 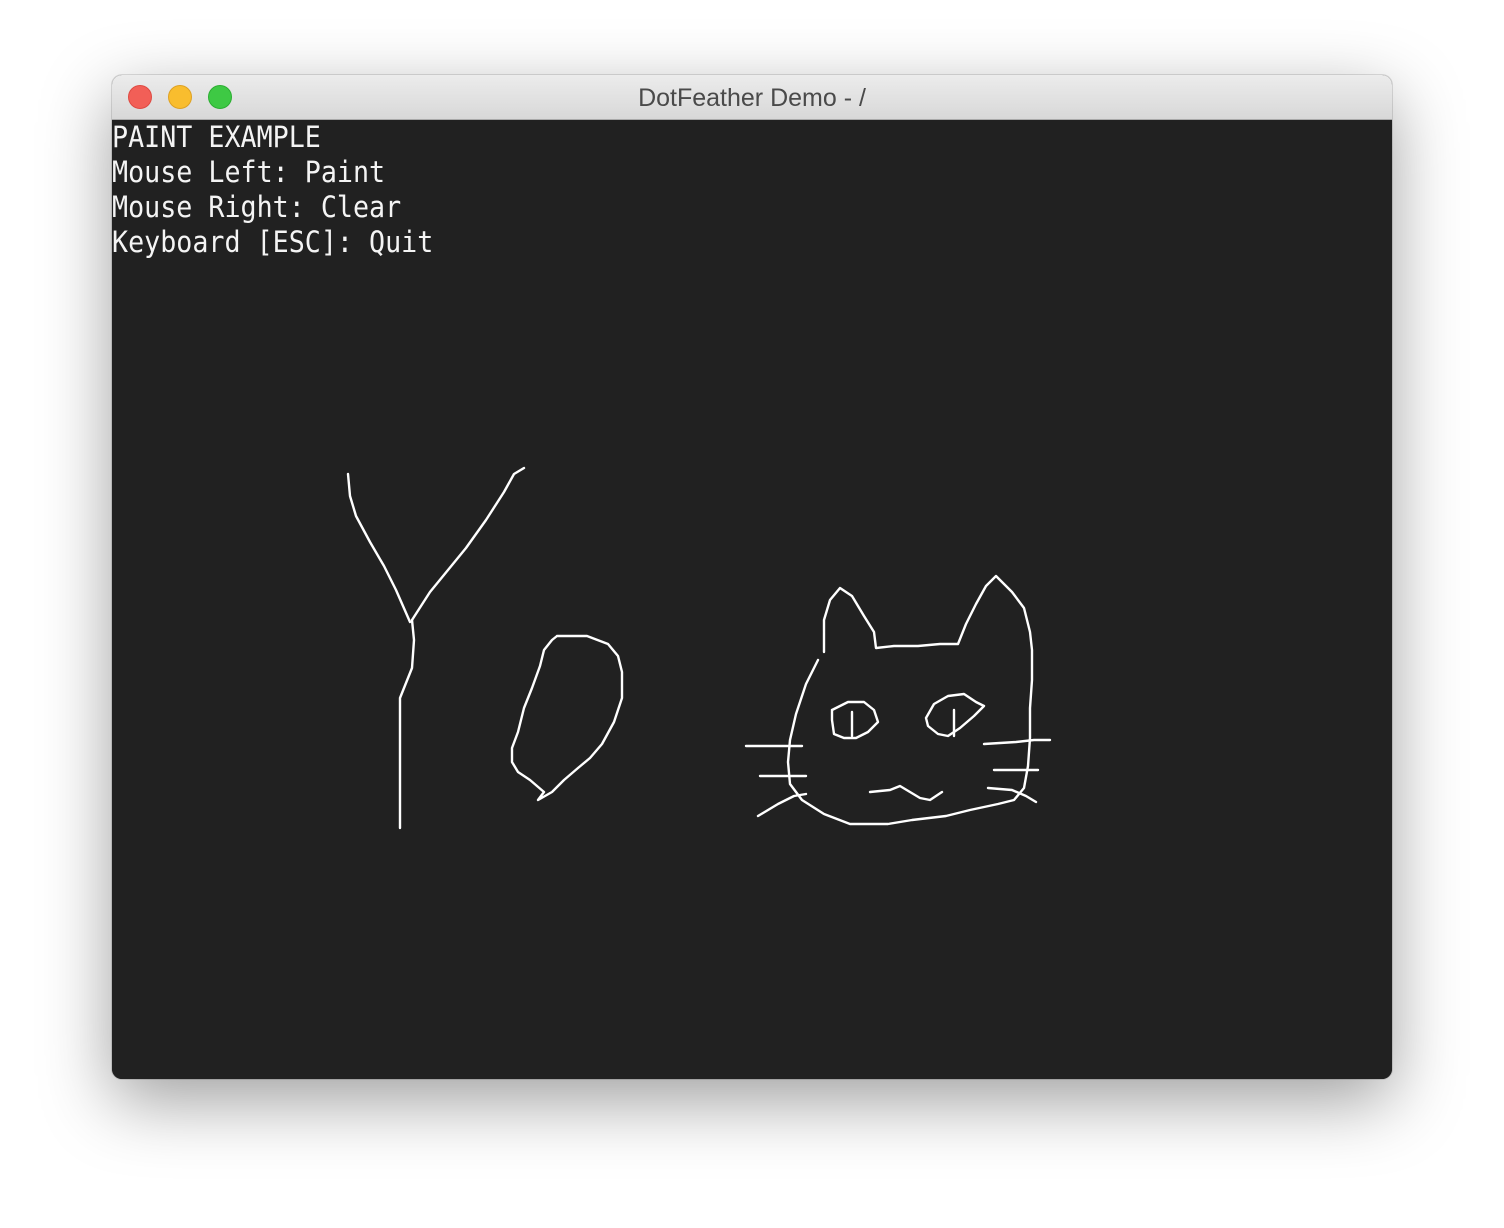 I want to click on stroke-y-stem, so click(x=407, y=724).